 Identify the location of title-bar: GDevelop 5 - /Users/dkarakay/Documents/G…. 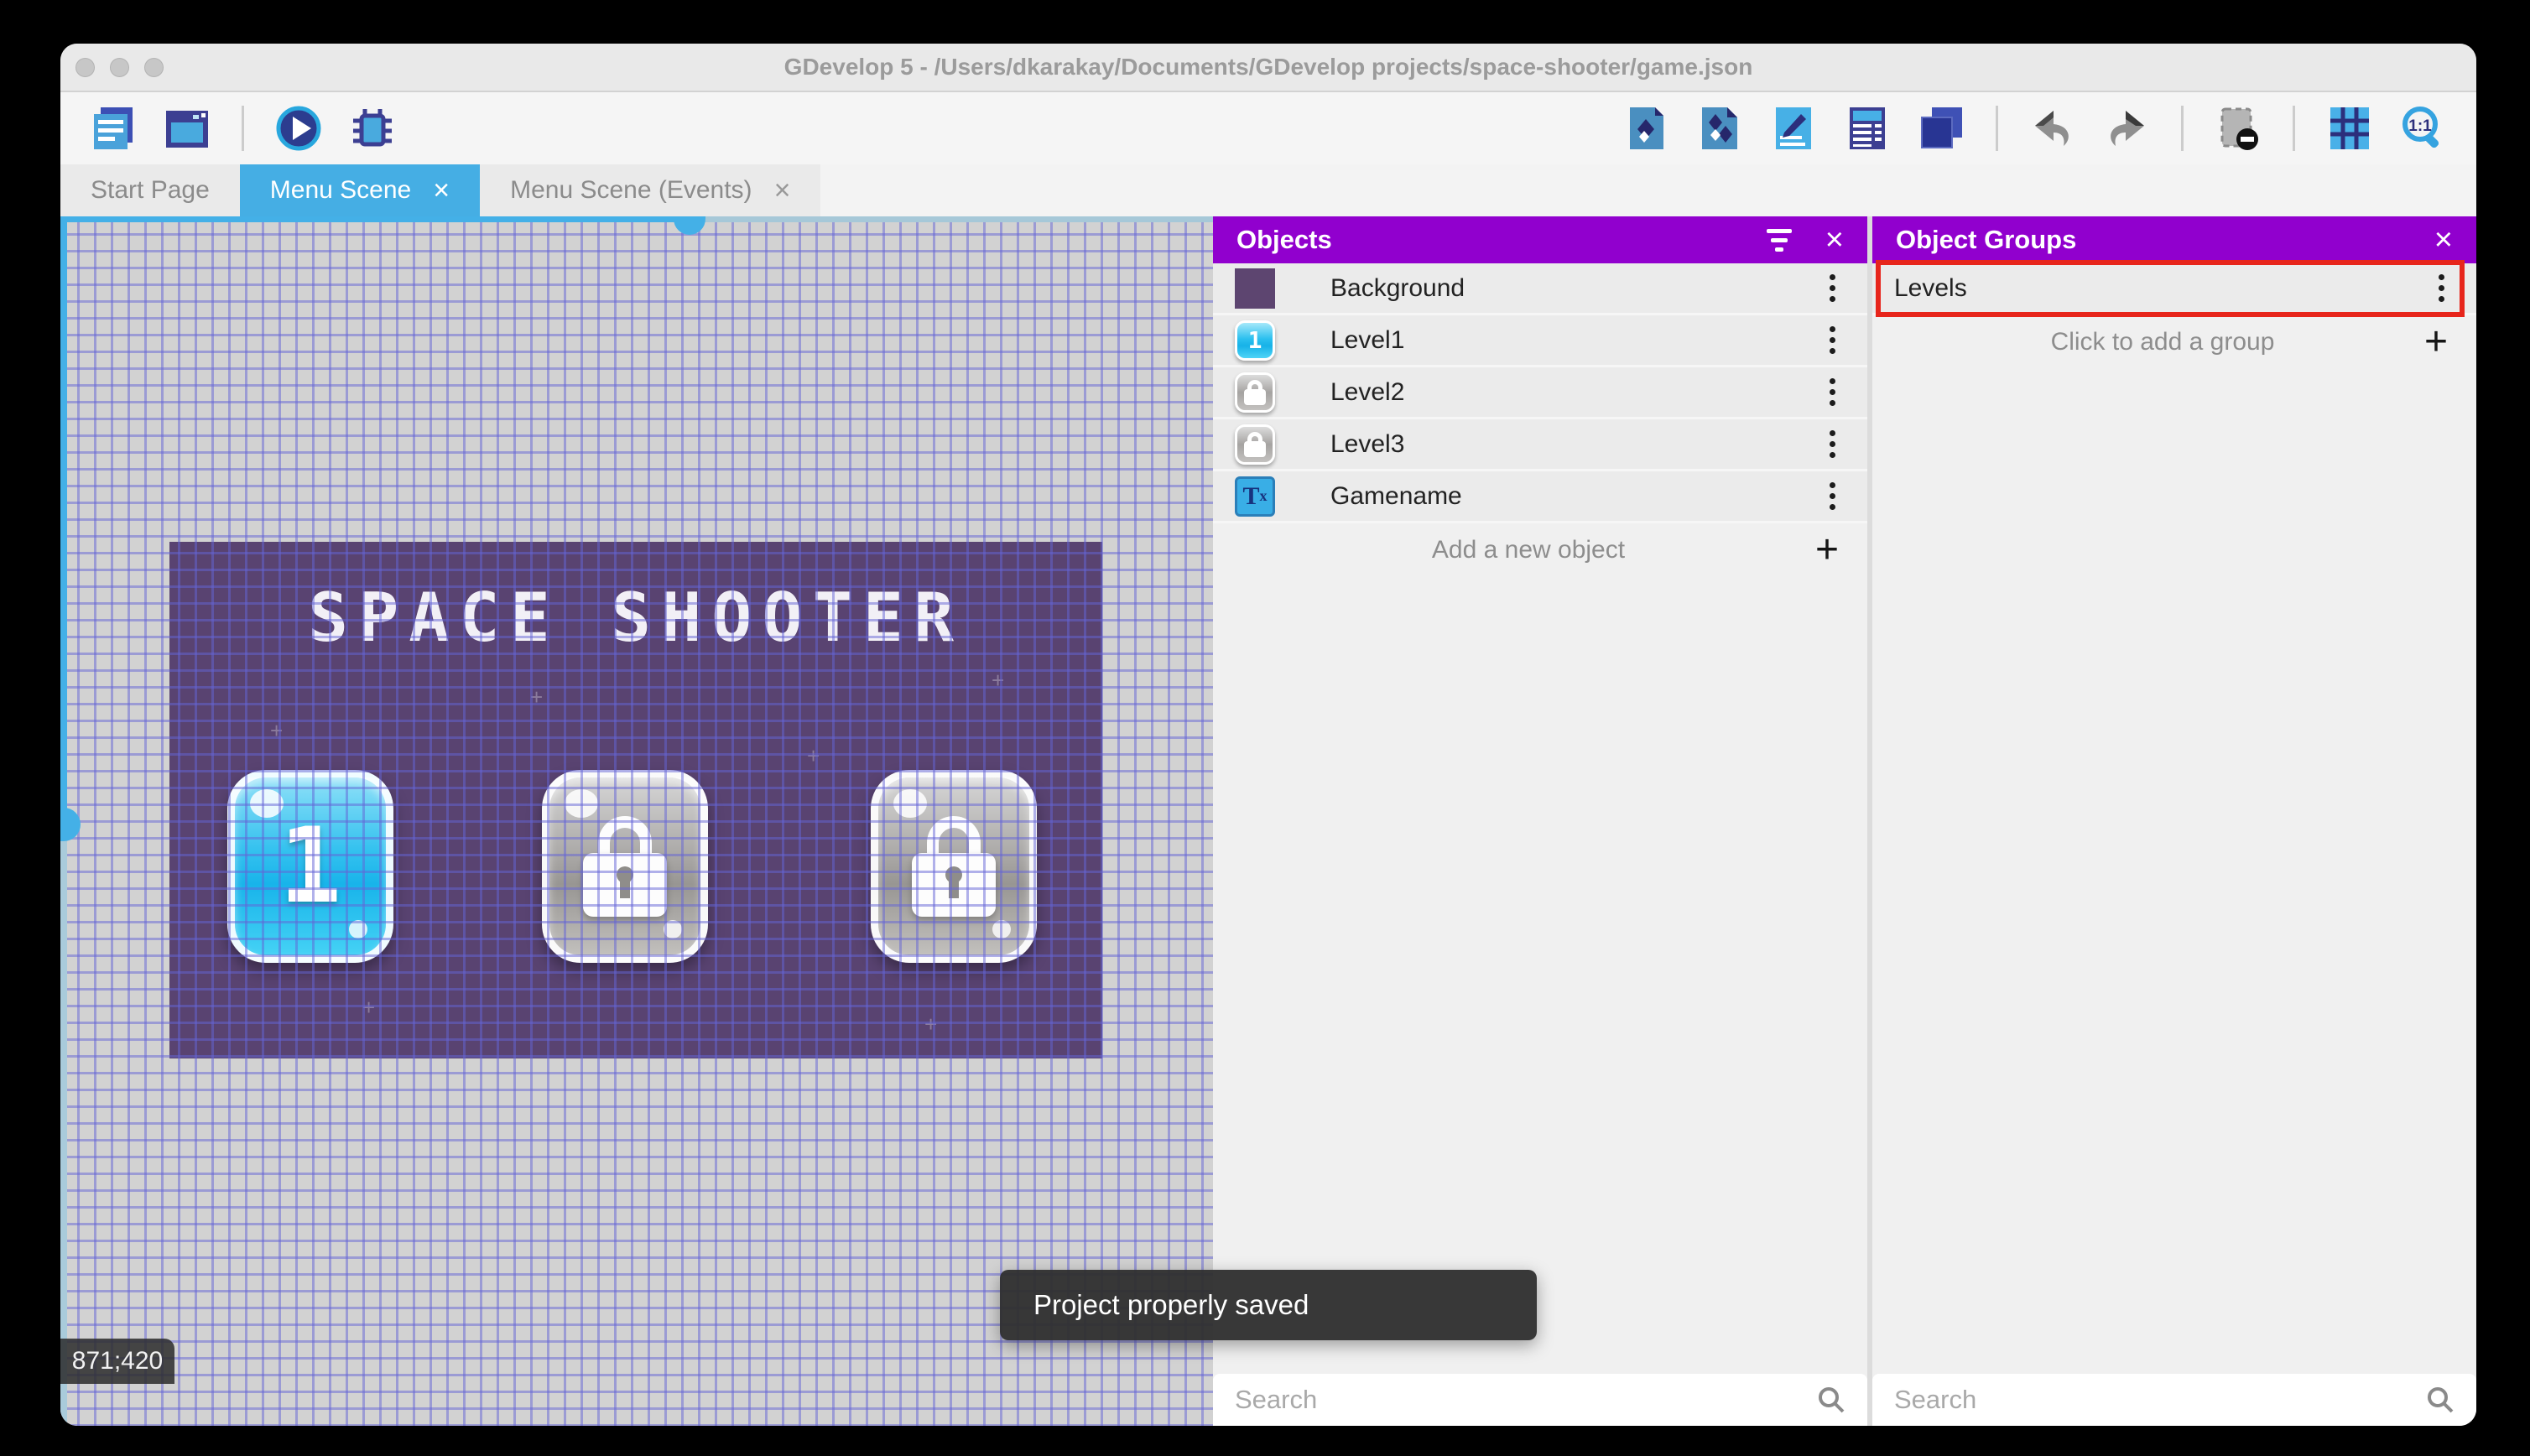
(1268, 68).